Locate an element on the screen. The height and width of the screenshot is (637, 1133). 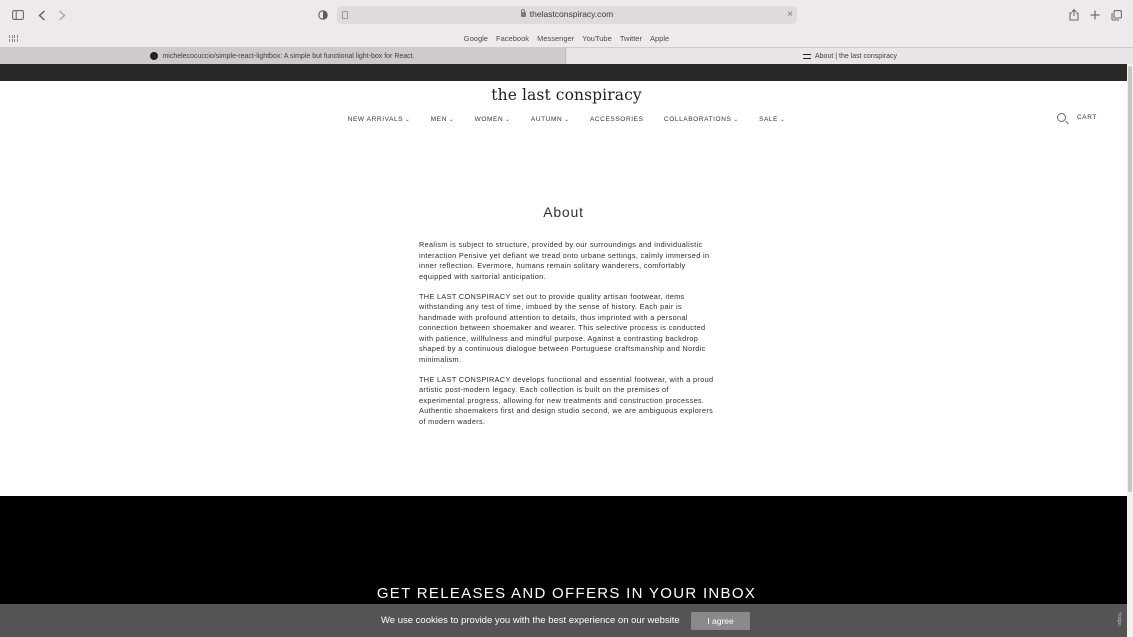
back-icon is located at coordinates (41, 15).